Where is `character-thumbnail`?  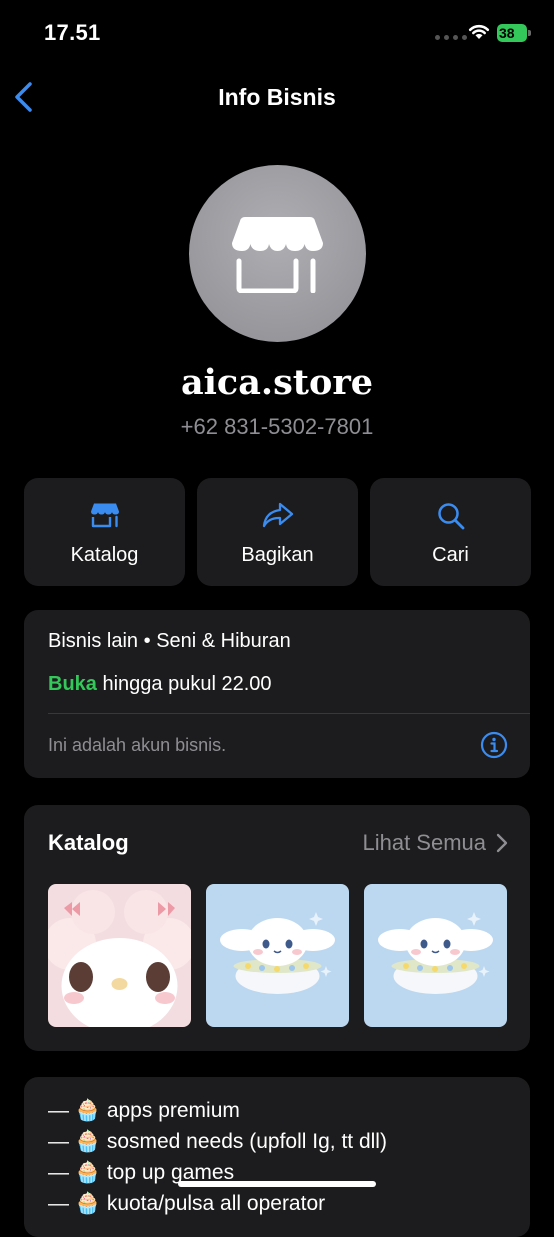
character-thumbnail is located at coordinates (119, 955).